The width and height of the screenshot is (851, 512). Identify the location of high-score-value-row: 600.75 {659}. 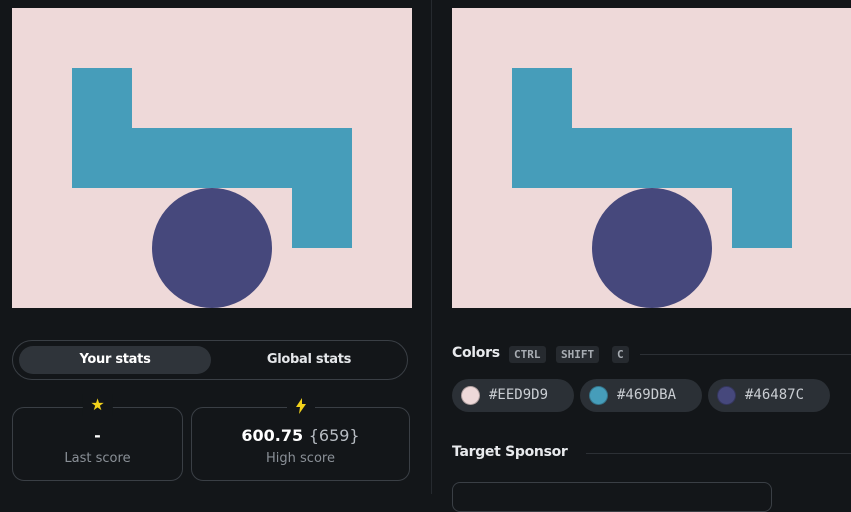
(300, 435).